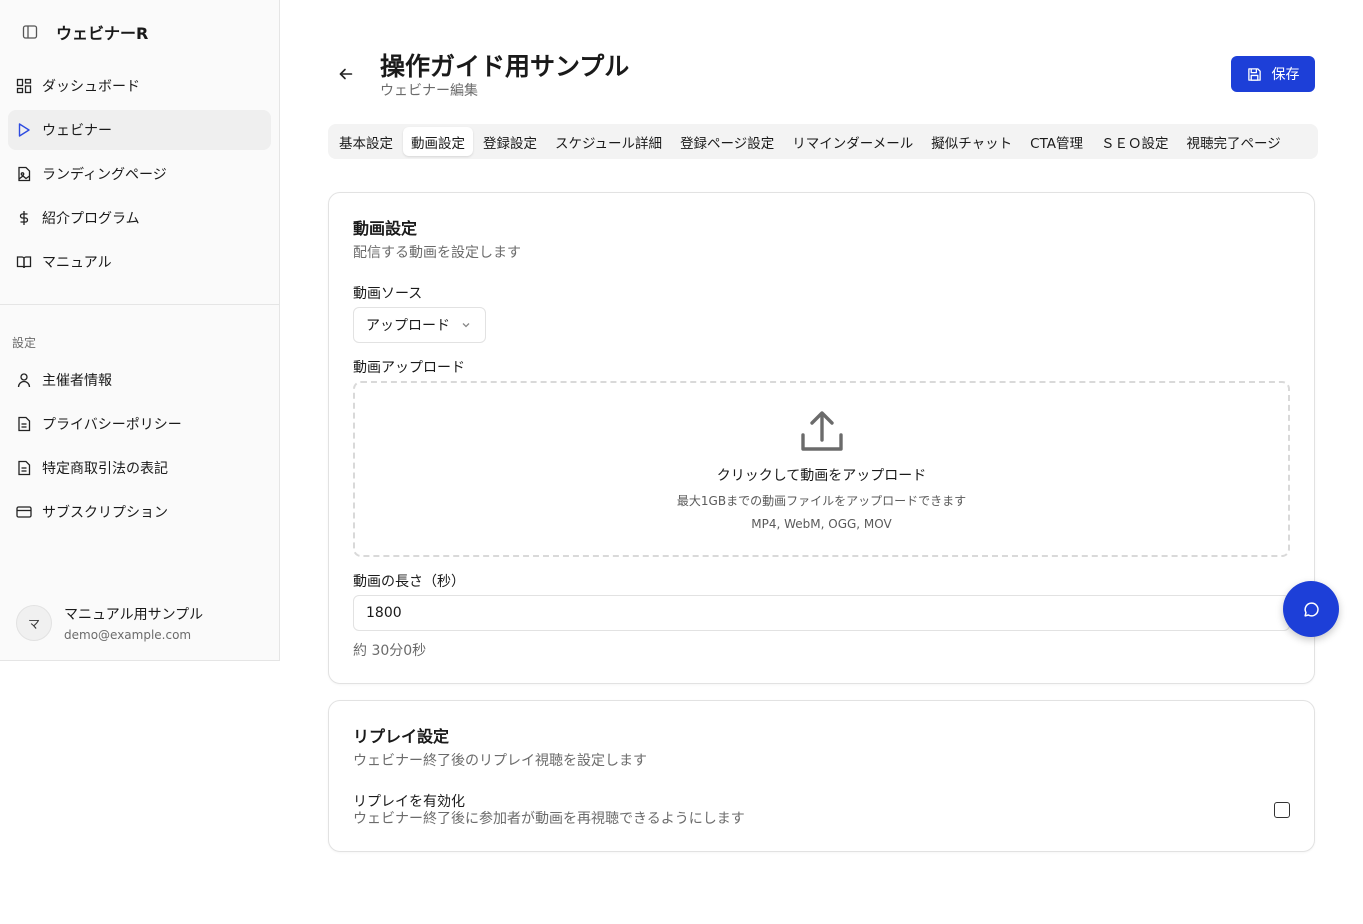 This screenshot has width=1363, height=924. I want to click on user-profile: マ マニュアル用サンプル demo@example.com, so click(109, 623).